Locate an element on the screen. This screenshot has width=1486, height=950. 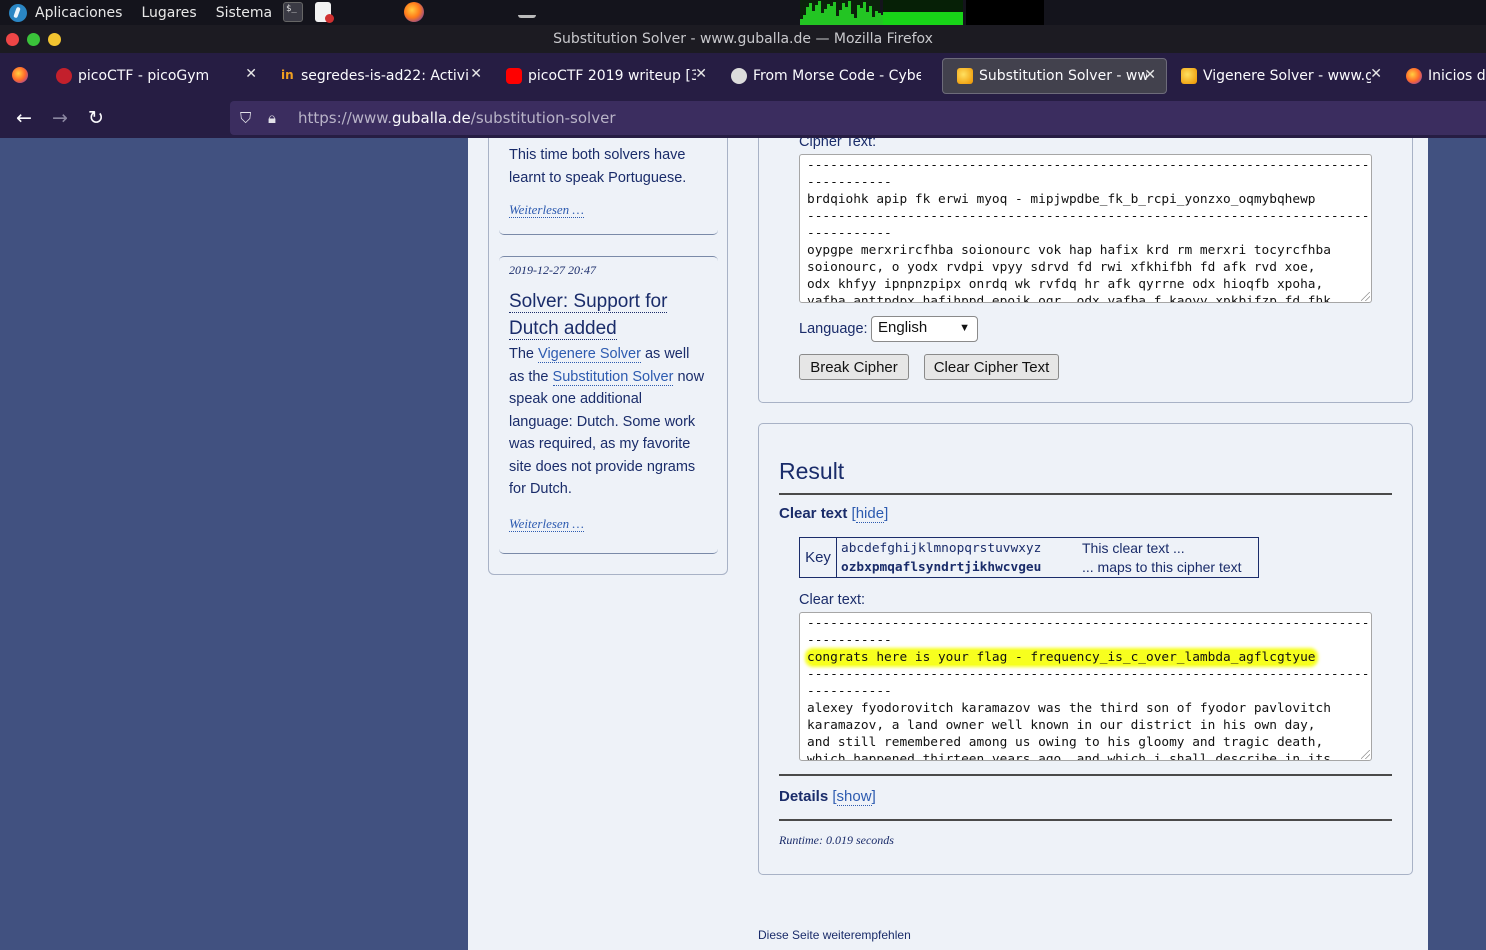
desktop-top-panel: Aplicaciones Lugares Sistema is located at coordinates (743, 12).